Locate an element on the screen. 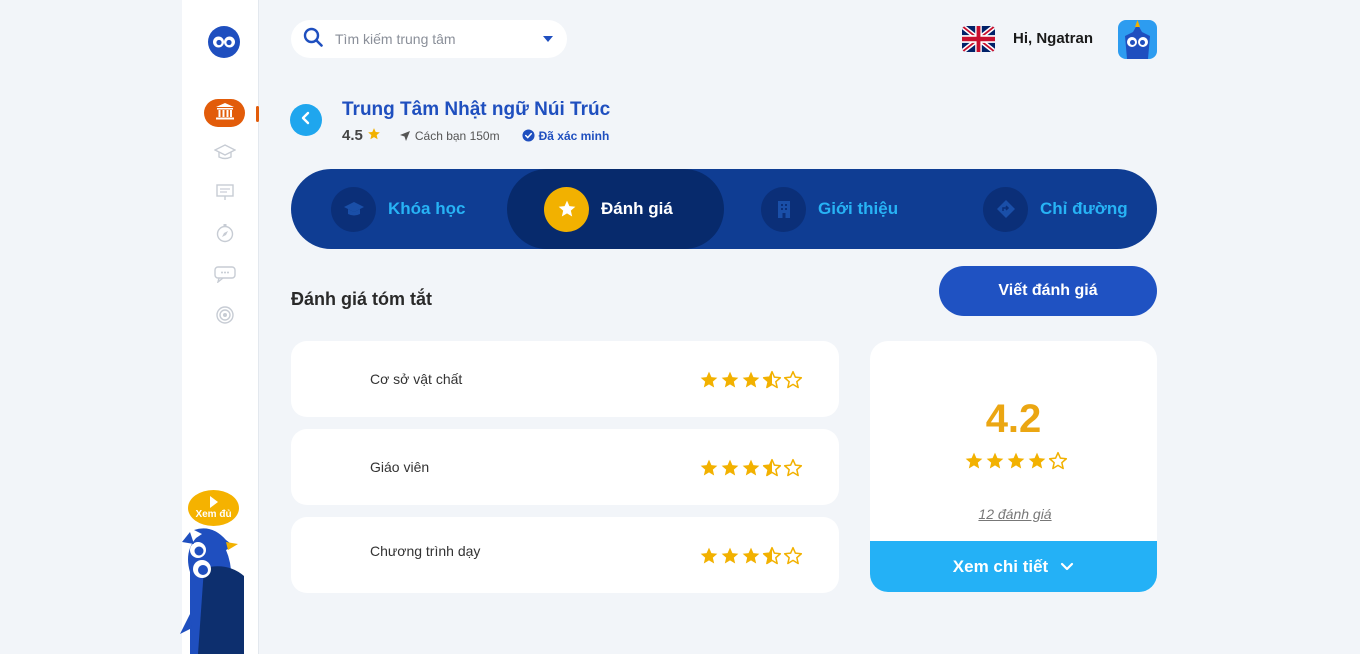 The width and height of the screenshot is (1360, 654). sidebar: Xem đủ is located at coordinates (219, 327).